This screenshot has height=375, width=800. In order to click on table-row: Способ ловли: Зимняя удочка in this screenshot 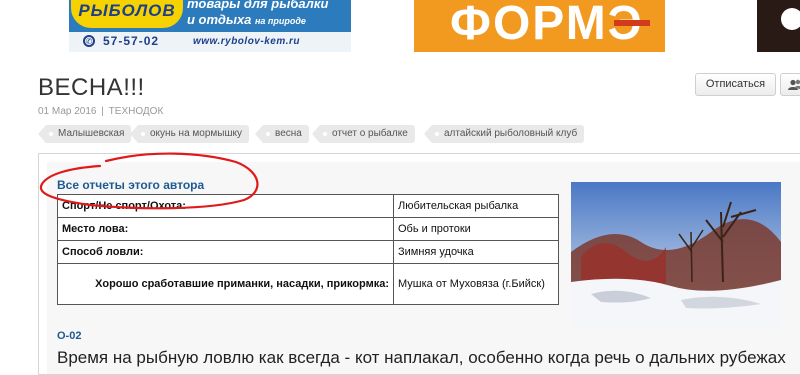, I will do `click(308, 252)`.